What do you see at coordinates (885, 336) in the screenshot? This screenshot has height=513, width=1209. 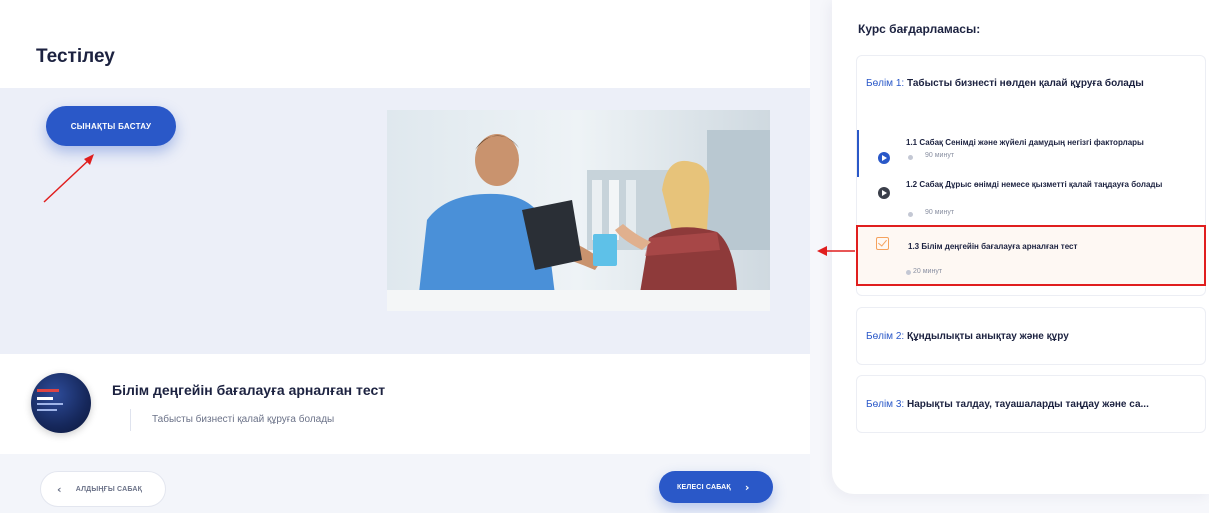 I see `section-2-part: Бөлім 2:` at bounding box center [885, 336].